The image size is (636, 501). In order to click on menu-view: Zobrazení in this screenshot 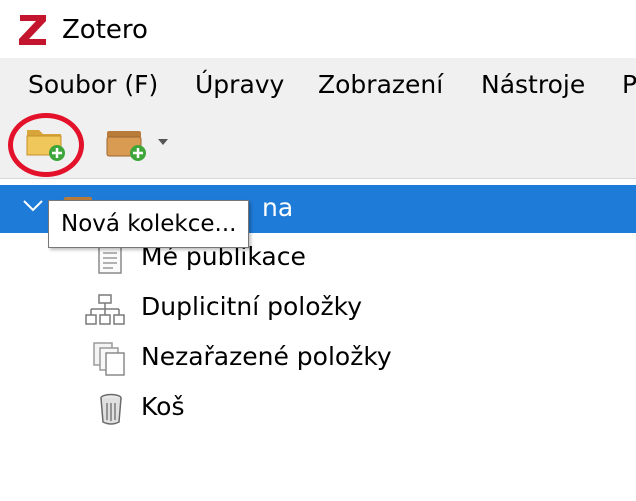, I will do `click(380, 85)`.